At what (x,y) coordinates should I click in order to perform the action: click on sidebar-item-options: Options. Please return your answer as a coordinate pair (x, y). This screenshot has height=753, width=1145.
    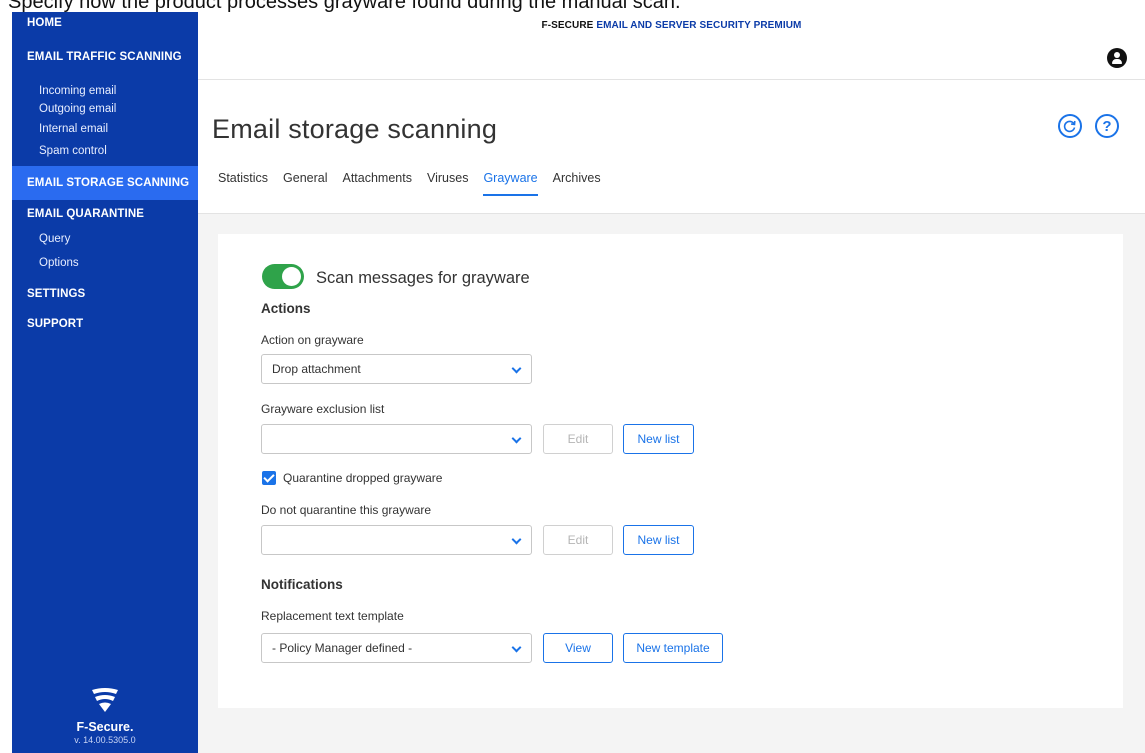
    Looking at the image, I should click on (105, 267).